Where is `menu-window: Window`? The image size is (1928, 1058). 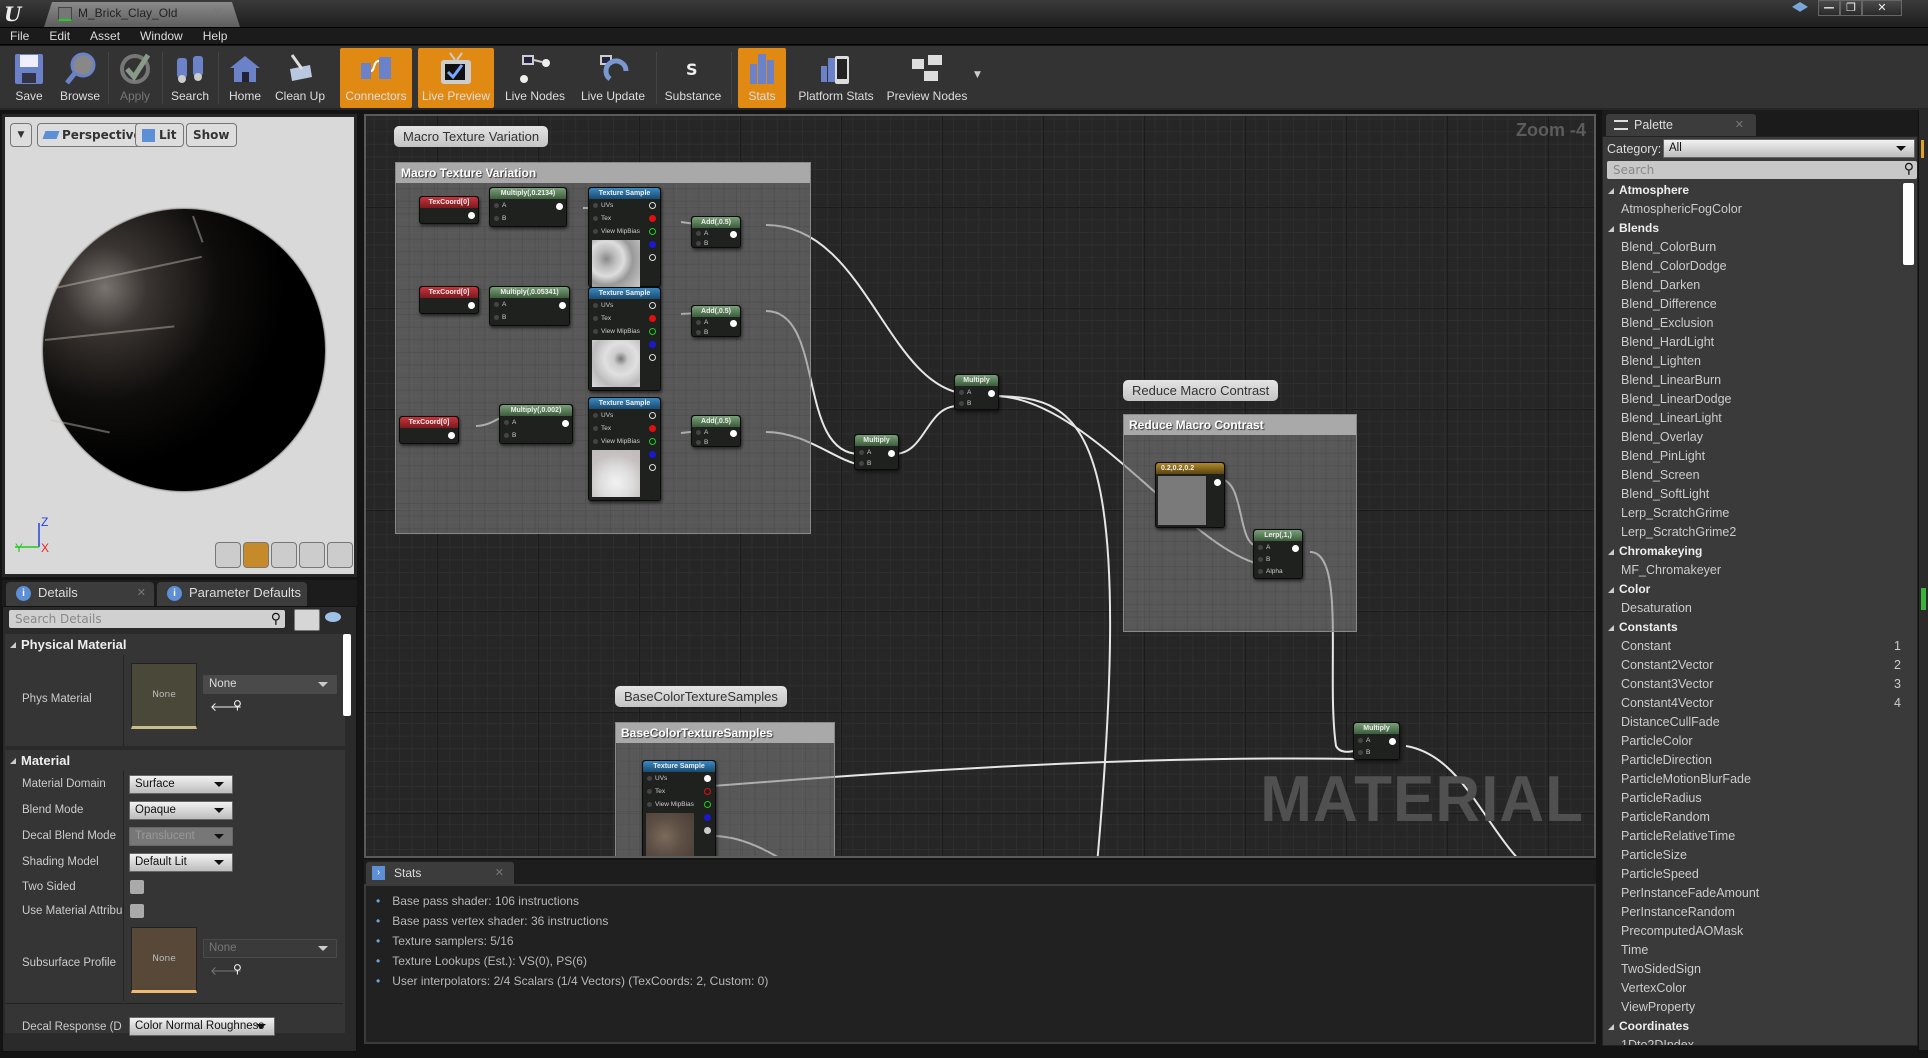
menu-window: Window is located at coordinates (161, 36).